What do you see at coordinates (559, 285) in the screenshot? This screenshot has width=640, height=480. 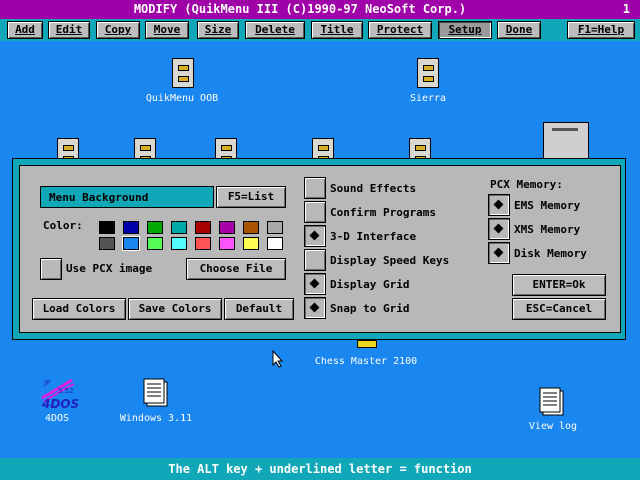 I see `ok-button: ENTER=Ok` at bounding box center [559, 285].